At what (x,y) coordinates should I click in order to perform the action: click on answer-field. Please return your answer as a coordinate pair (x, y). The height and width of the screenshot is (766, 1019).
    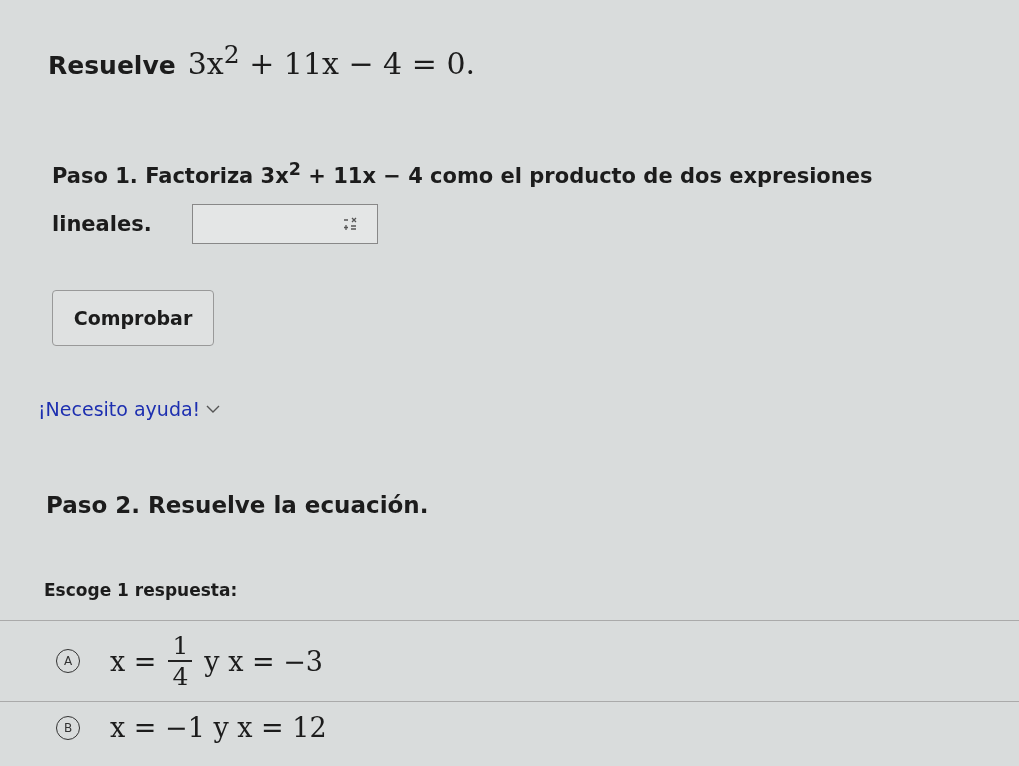
    Looking at the image, I should click on (284, 224).